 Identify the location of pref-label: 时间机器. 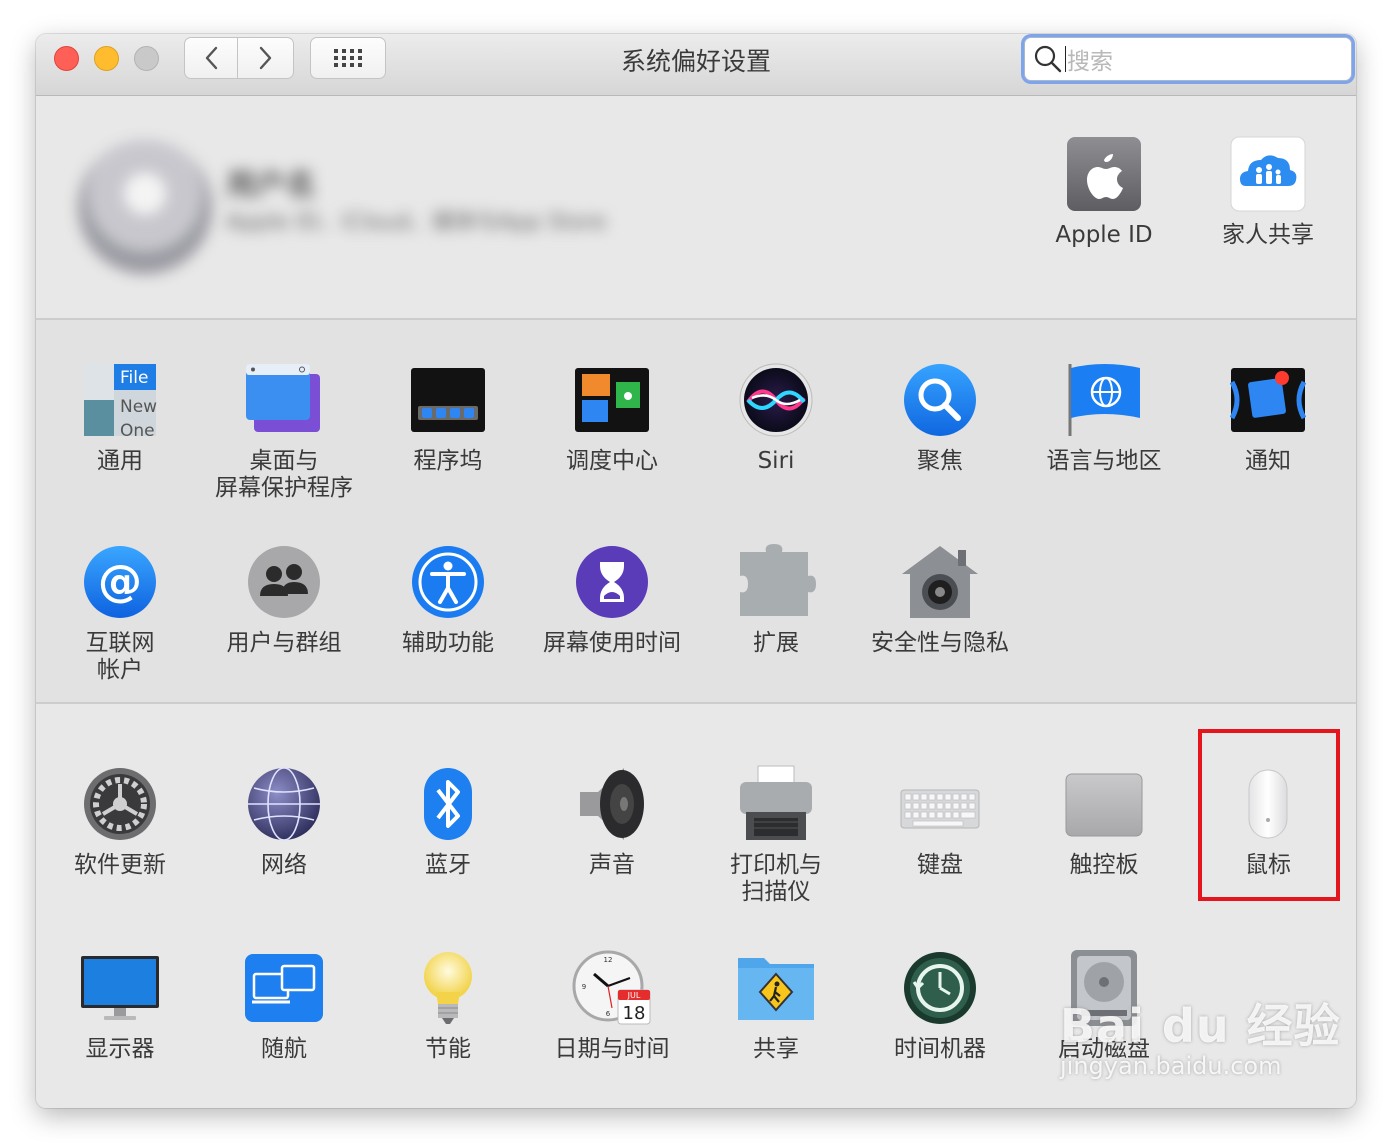
(940, 1049).